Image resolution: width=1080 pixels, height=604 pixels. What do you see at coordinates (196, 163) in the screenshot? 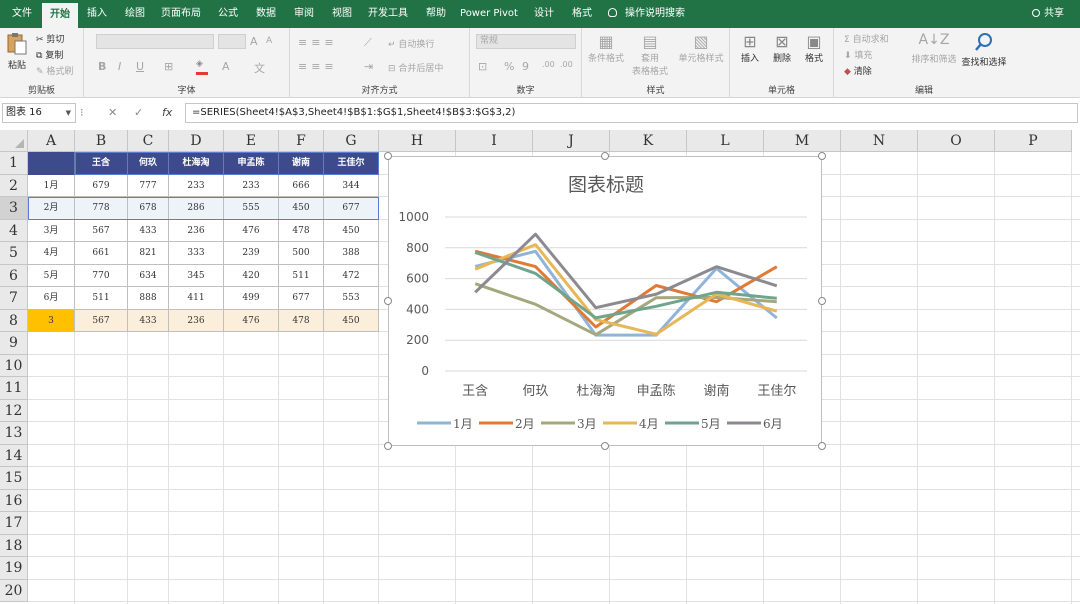
I see `table-header-cell: 杜海淘` at bounding box center [196, 163].